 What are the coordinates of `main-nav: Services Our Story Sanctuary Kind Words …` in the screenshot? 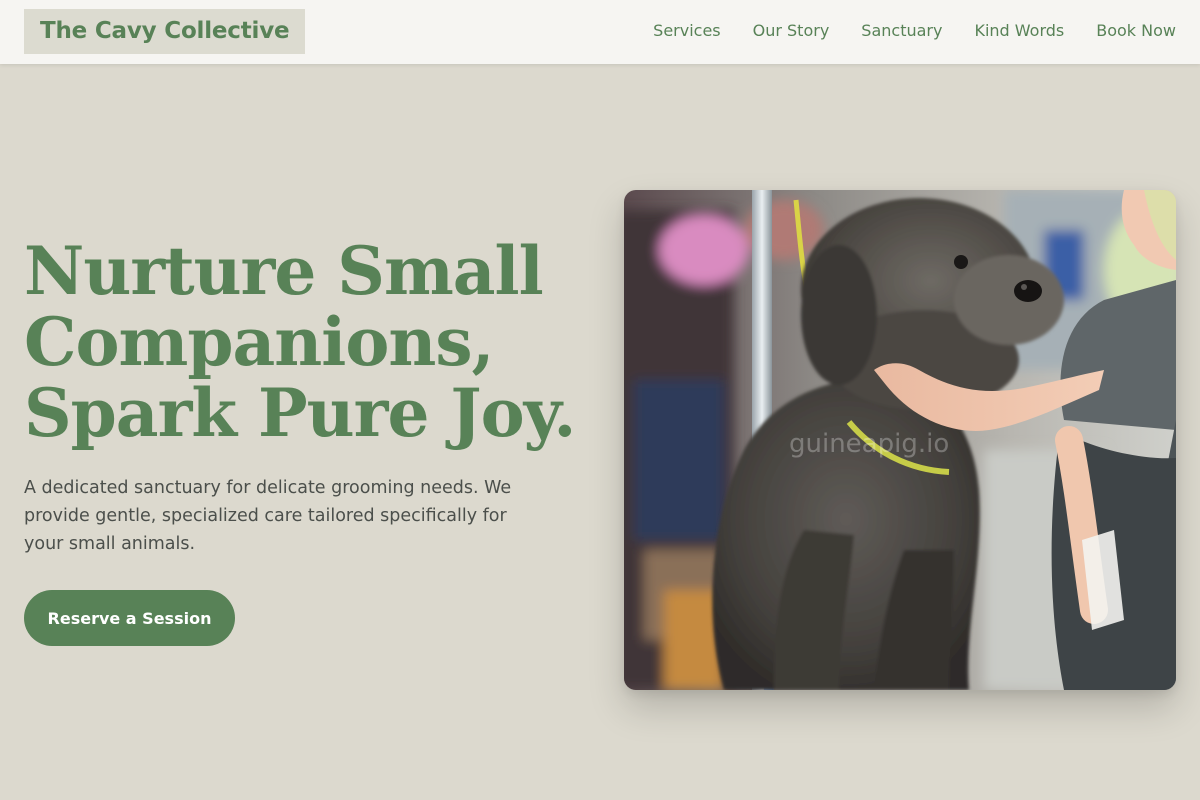 It's located at (914, 30).